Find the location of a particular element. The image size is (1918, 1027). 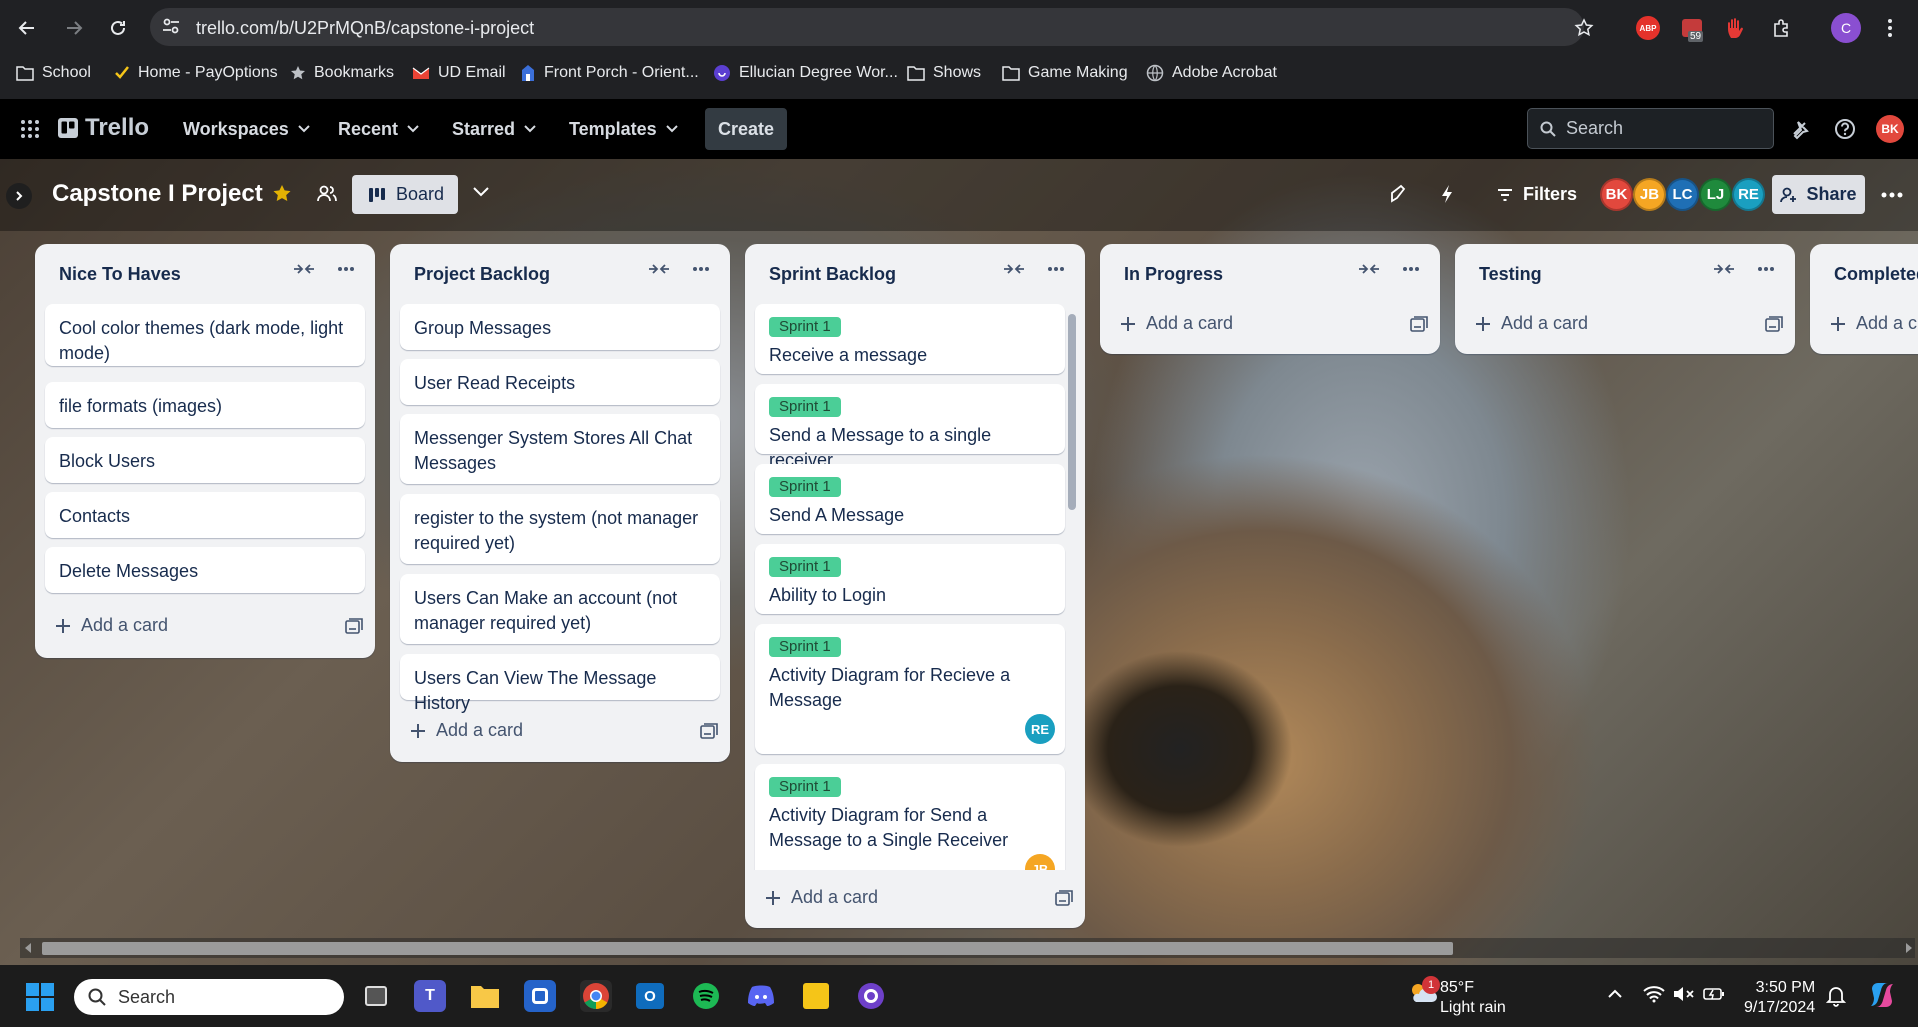

nav-workspaces: Workspaces is located at coordinates (247, 129).